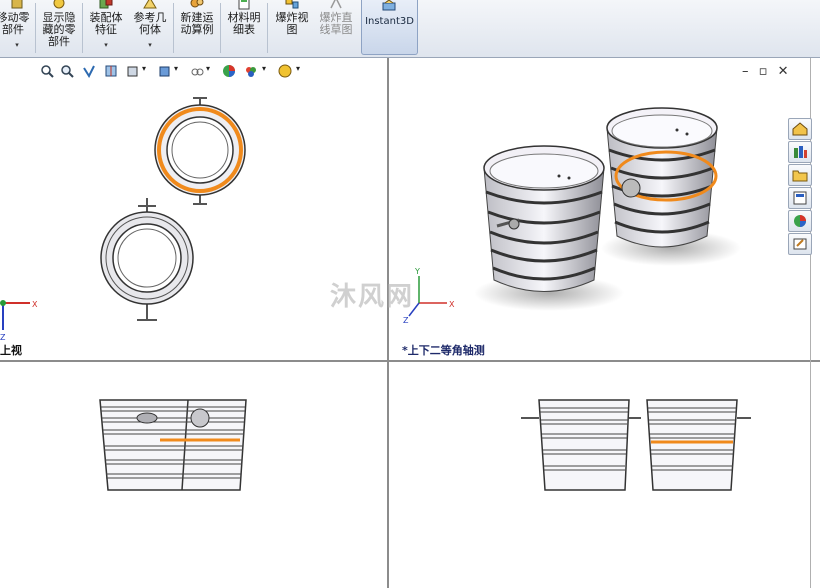  I want to click on zoom-to-area-icon, so click(67, 71).